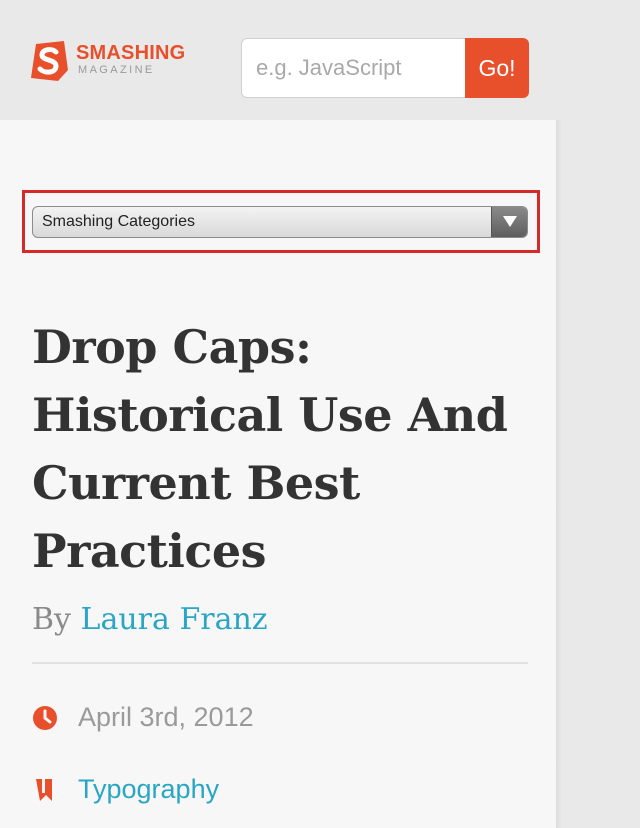 This screenshot has width=640, height=828. I want to click on card-shadow, so click(559, 474).